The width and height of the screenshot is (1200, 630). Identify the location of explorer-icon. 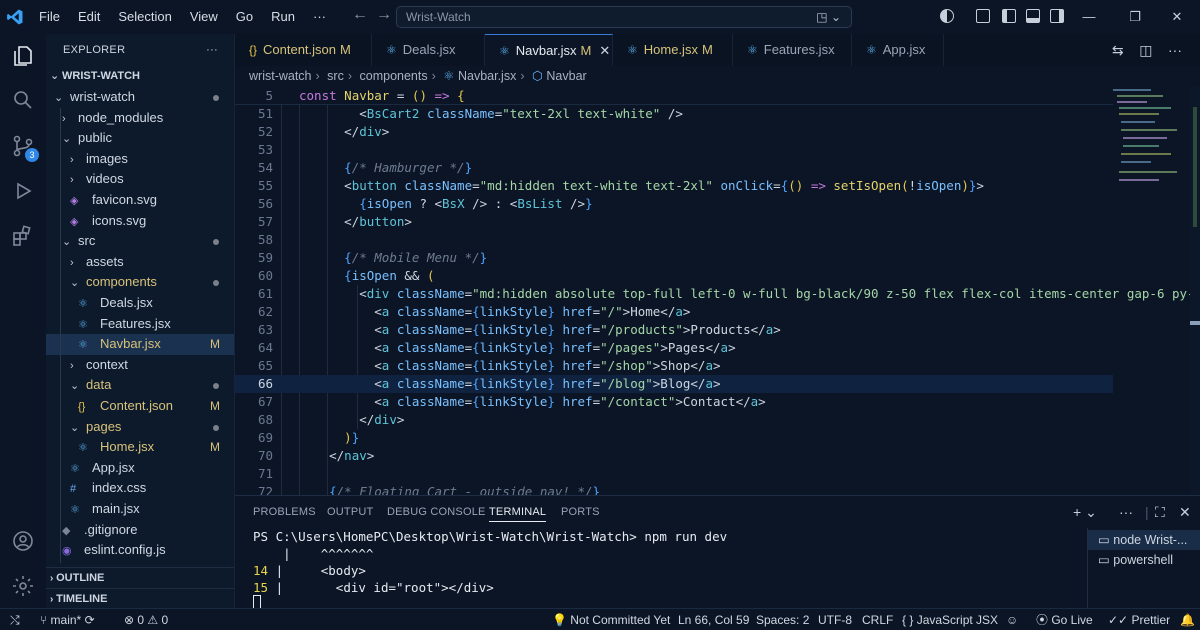
(23, 56).